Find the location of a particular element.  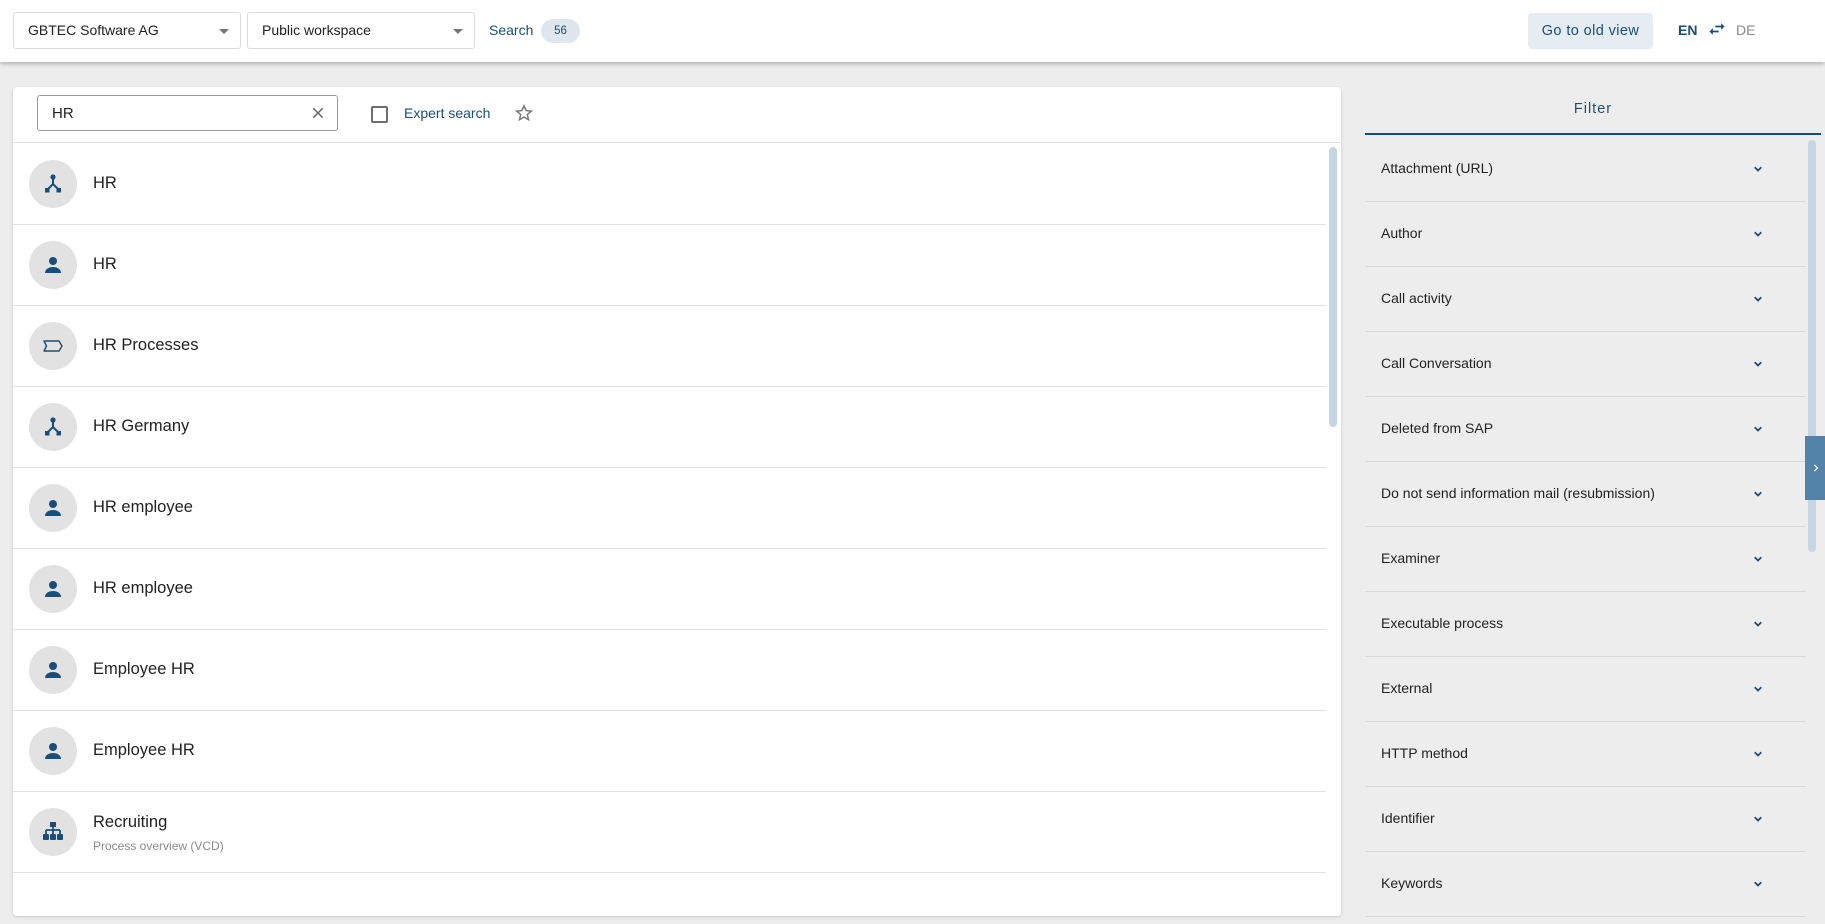

filter-item: Executable process is located at coordinates (1585, 624).